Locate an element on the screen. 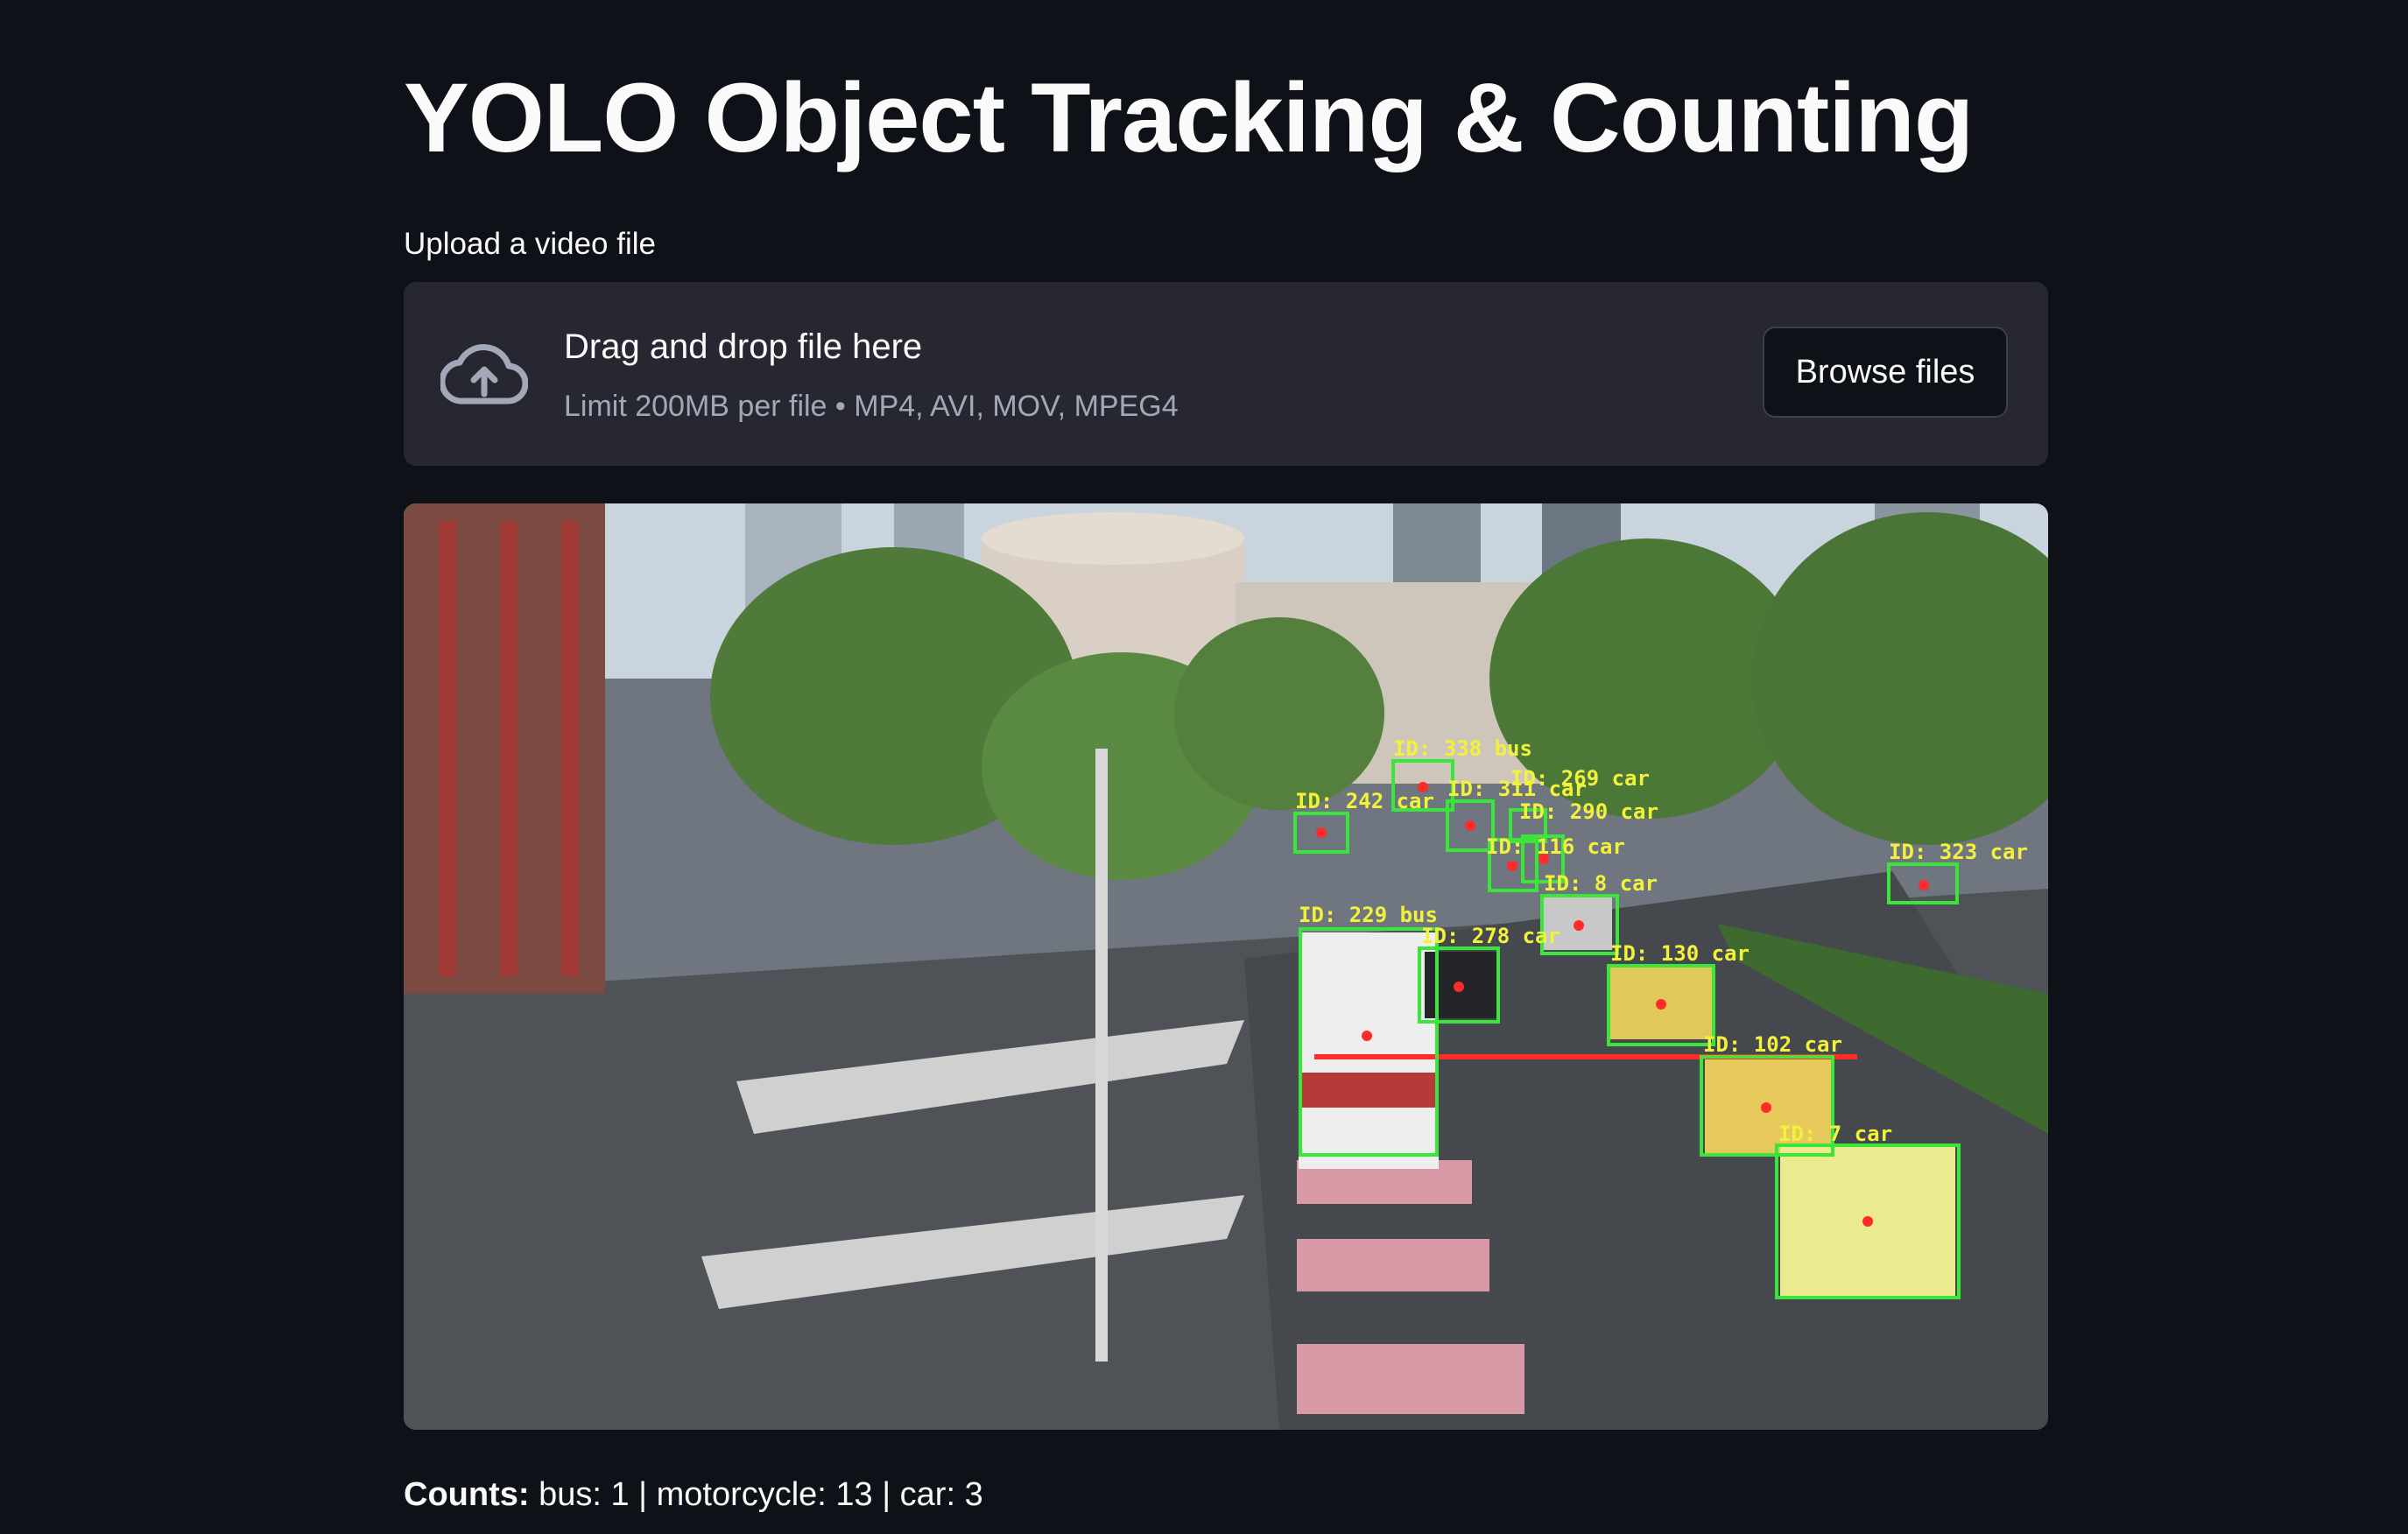  counts-value: bus: 1 | motorcycle: 13 | car: 3 is located at coordinates (761, 1494).